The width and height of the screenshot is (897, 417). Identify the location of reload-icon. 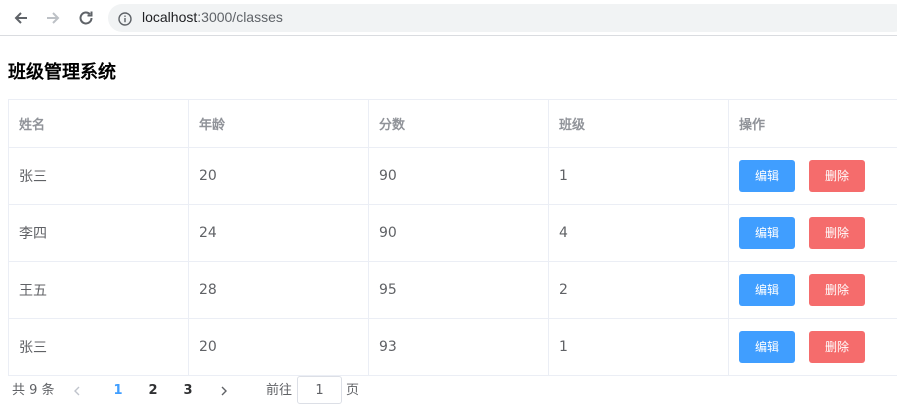
(86, 18).